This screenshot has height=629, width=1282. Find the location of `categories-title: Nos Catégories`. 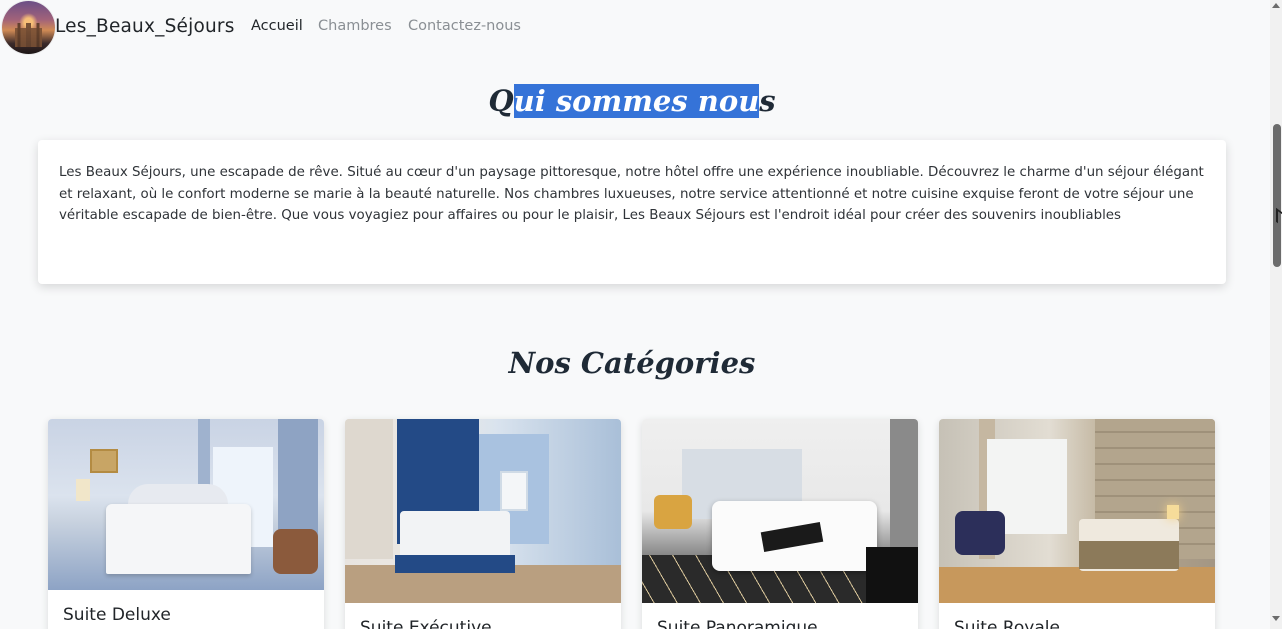

categories-title: Nos Catégories is located at coordinates (632, 363).